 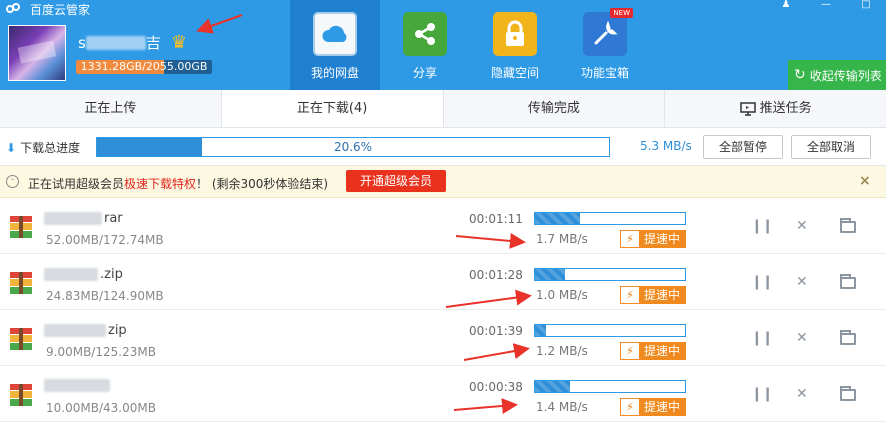 I want to click on download-speed: 1.7 MB/s, so click(x=562, y=239).